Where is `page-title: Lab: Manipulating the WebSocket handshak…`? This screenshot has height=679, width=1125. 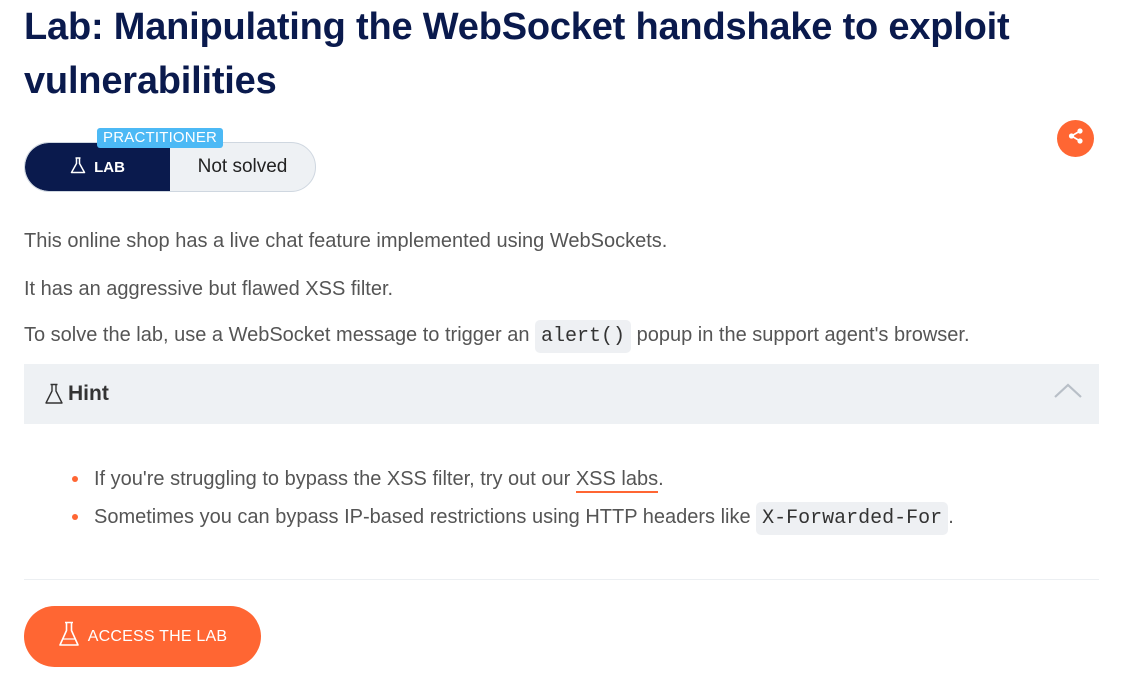 page-title: Lab: Manipulating the WebSocket handshak… is located at coordinates (517, 54).